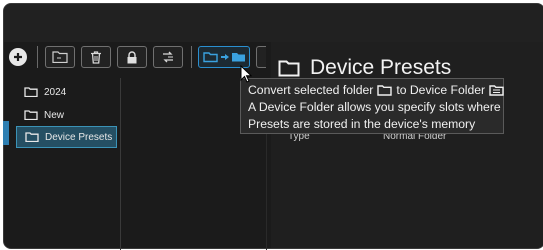 Image resolution: width=543 pixels, height=250 pixels. I want to click on tree-item-new: New, so click(40, 115).